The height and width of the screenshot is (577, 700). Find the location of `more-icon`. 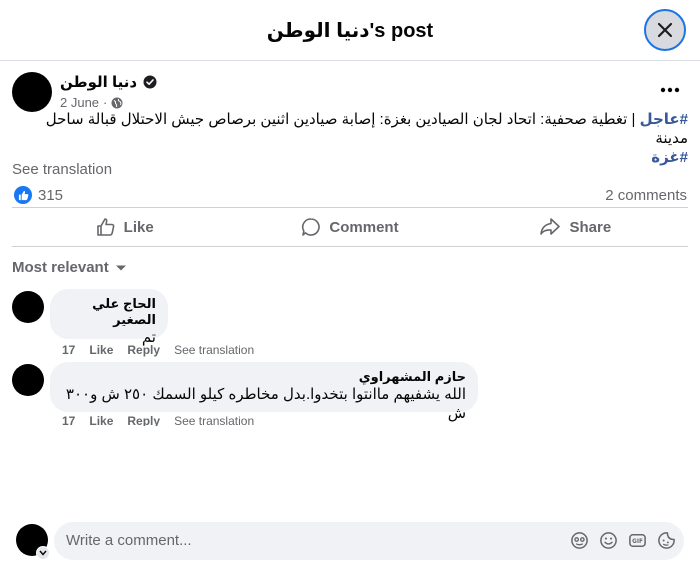

more-icon is located at coordinates (670, 90).